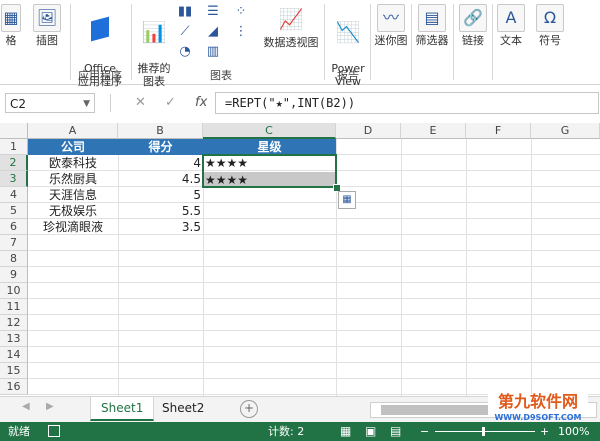 The height and width of the screenshot is (441, 600). Describe the element at coordinates (26, 406) in the screenshot. I see `scroll-left-icon: ◀` at that location.